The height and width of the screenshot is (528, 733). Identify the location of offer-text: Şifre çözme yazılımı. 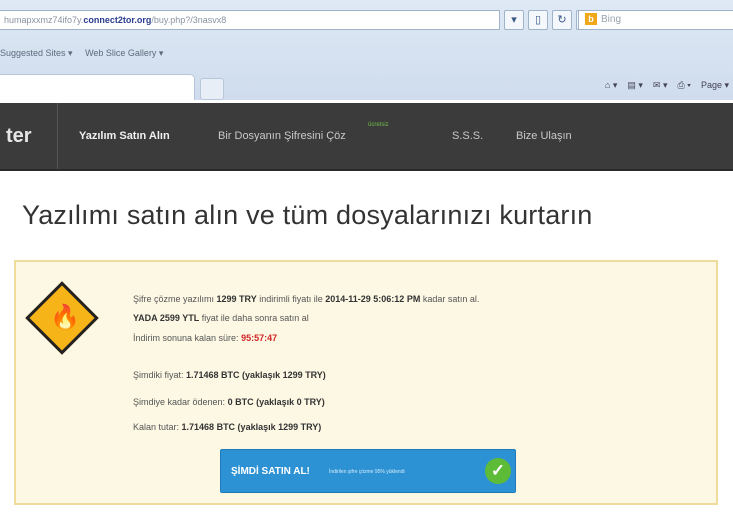
(175, 299).